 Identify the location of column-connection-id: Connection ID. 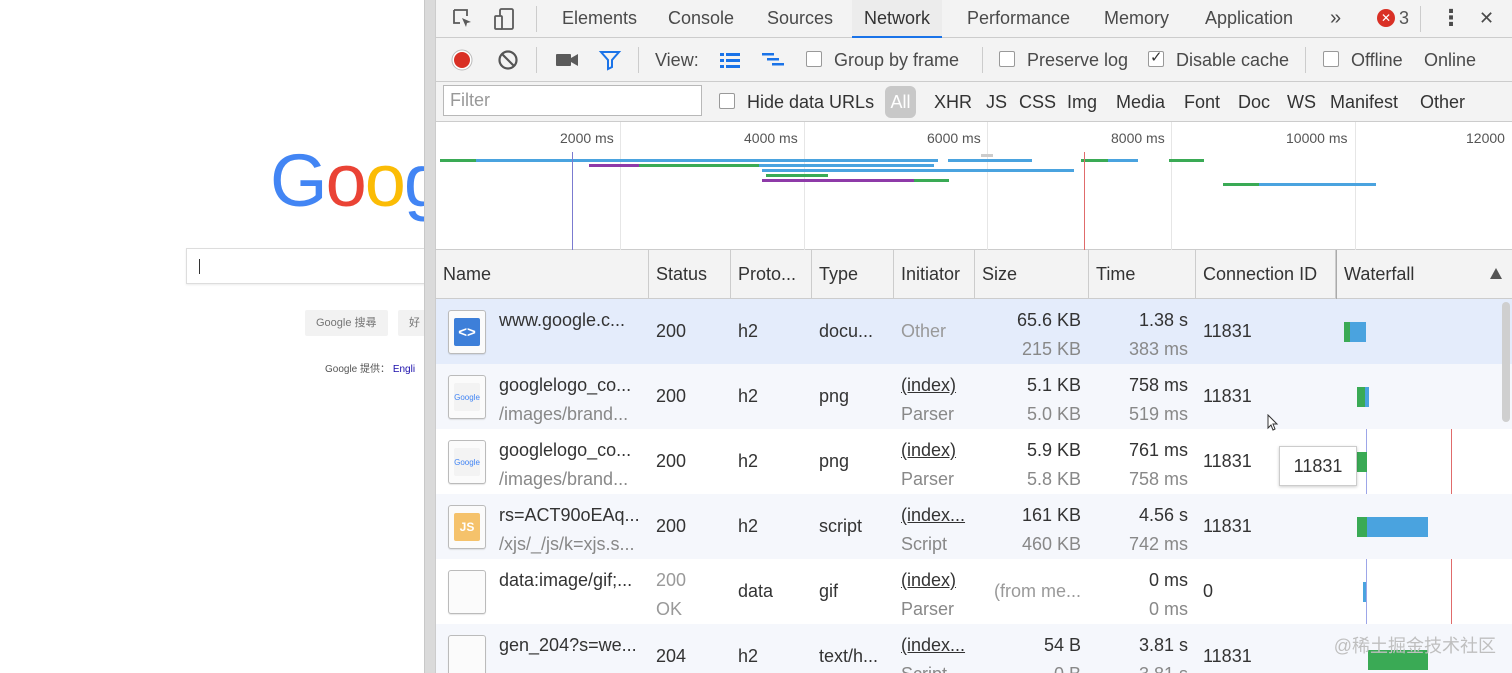
(1266, 274).